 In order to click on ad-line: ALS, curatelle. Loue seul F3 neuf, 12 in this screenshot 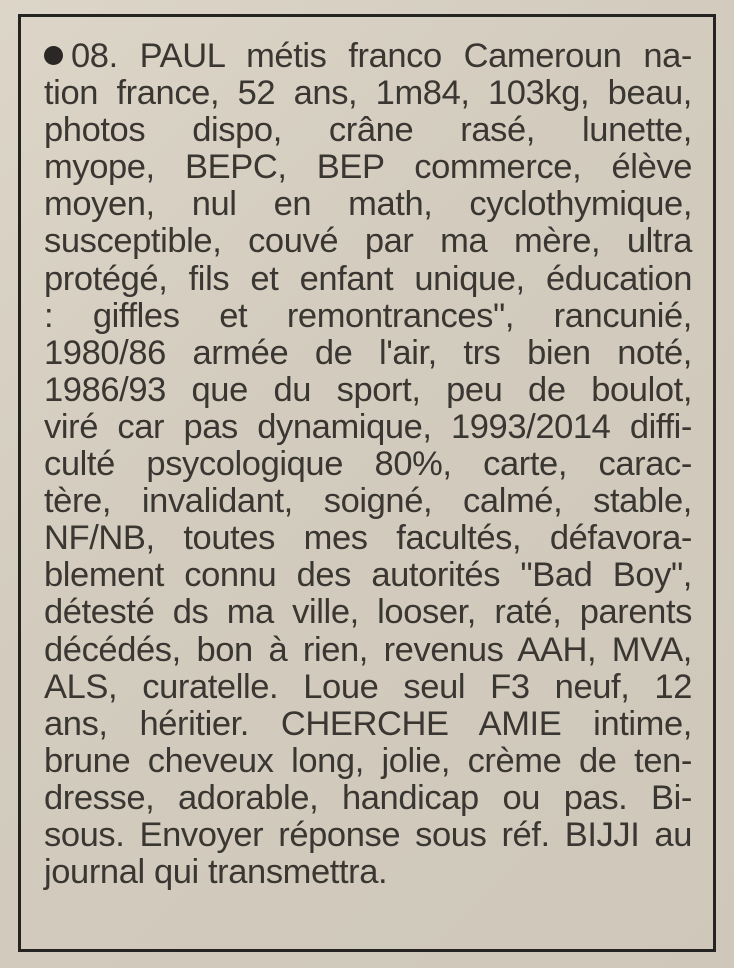, I will do `click(368, 686)`.